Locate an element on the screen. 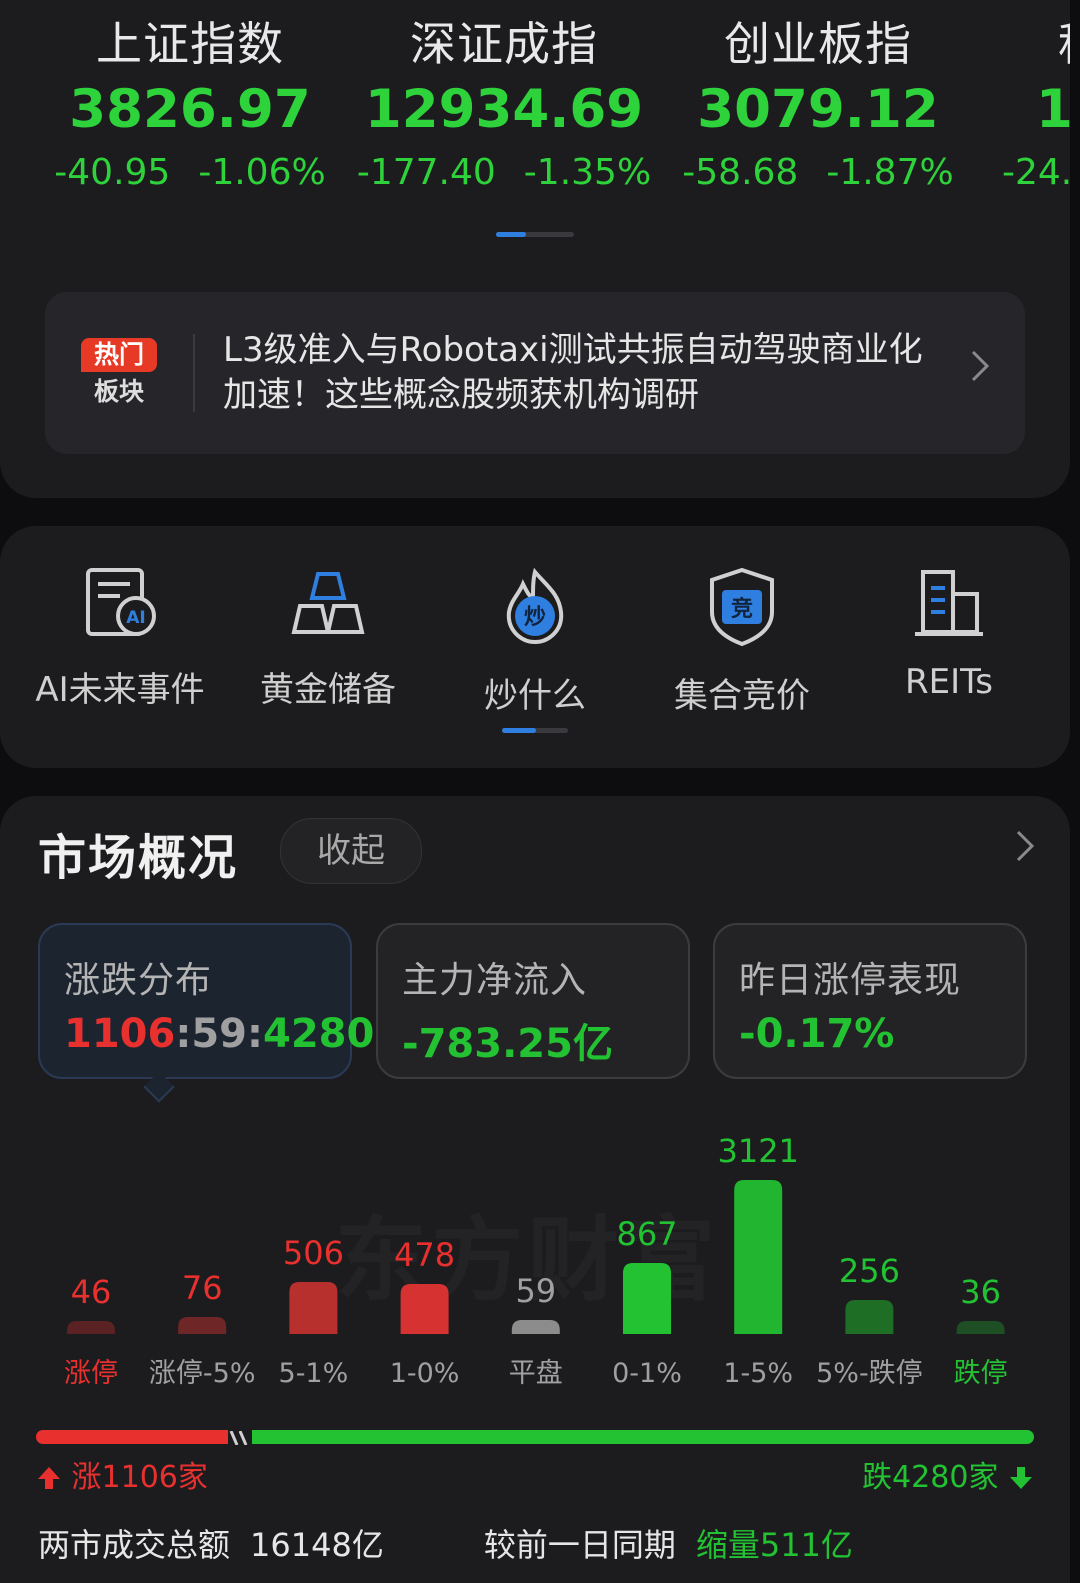 The image size is (1080, 1583). bar-value-label: 46 is located at coordinates (91, 1292).